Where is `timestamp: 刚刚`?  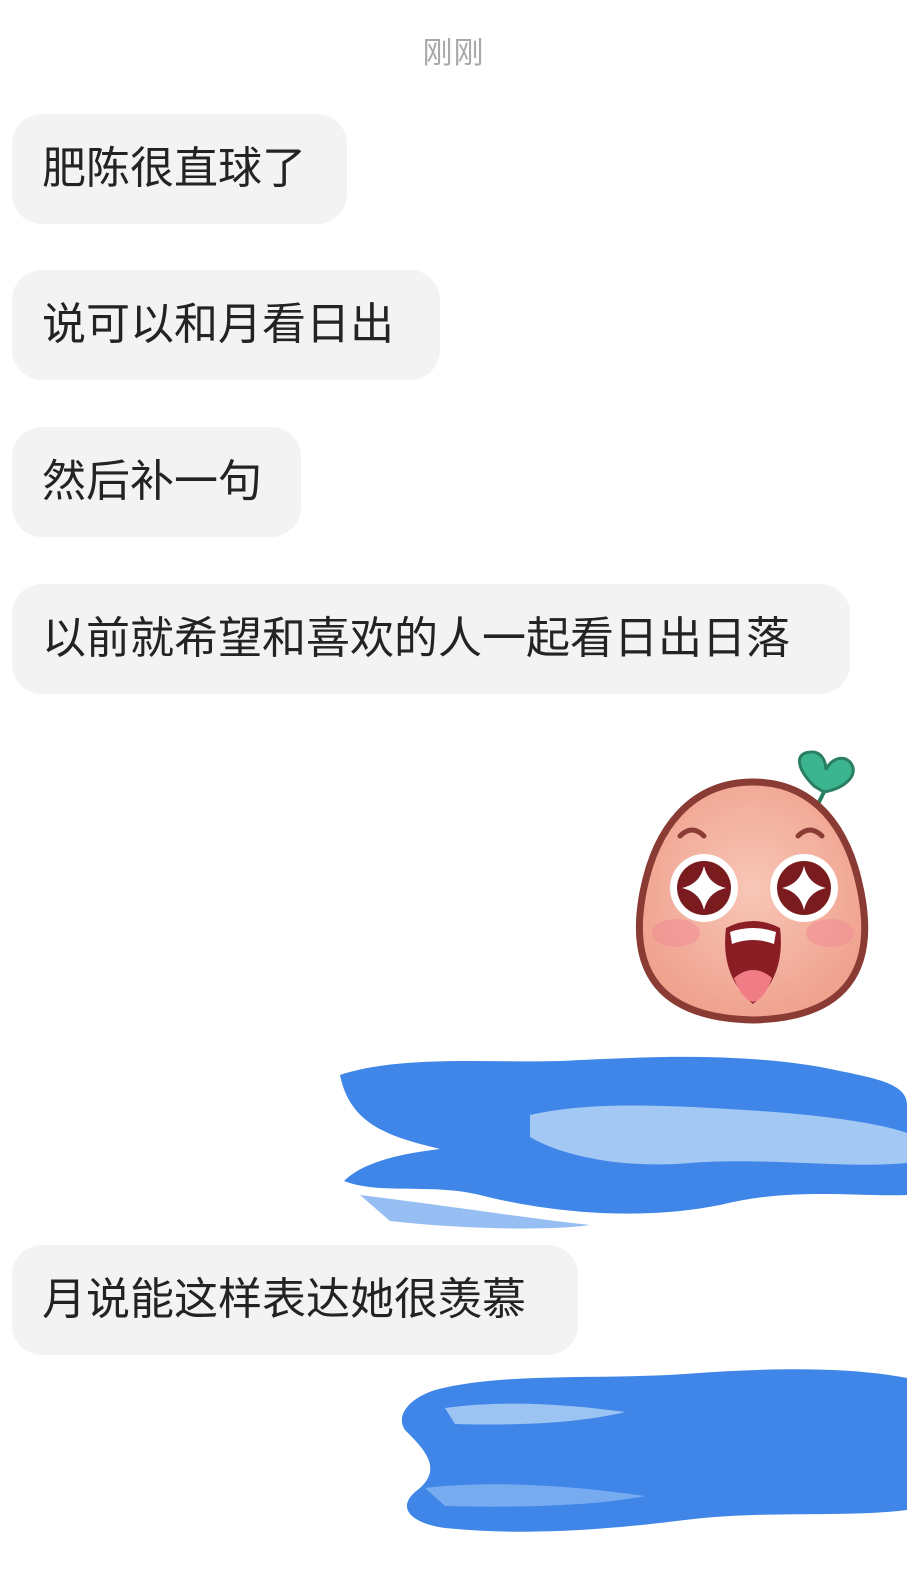
timestamp: 刚刚 is located at coordinates (453, 53).